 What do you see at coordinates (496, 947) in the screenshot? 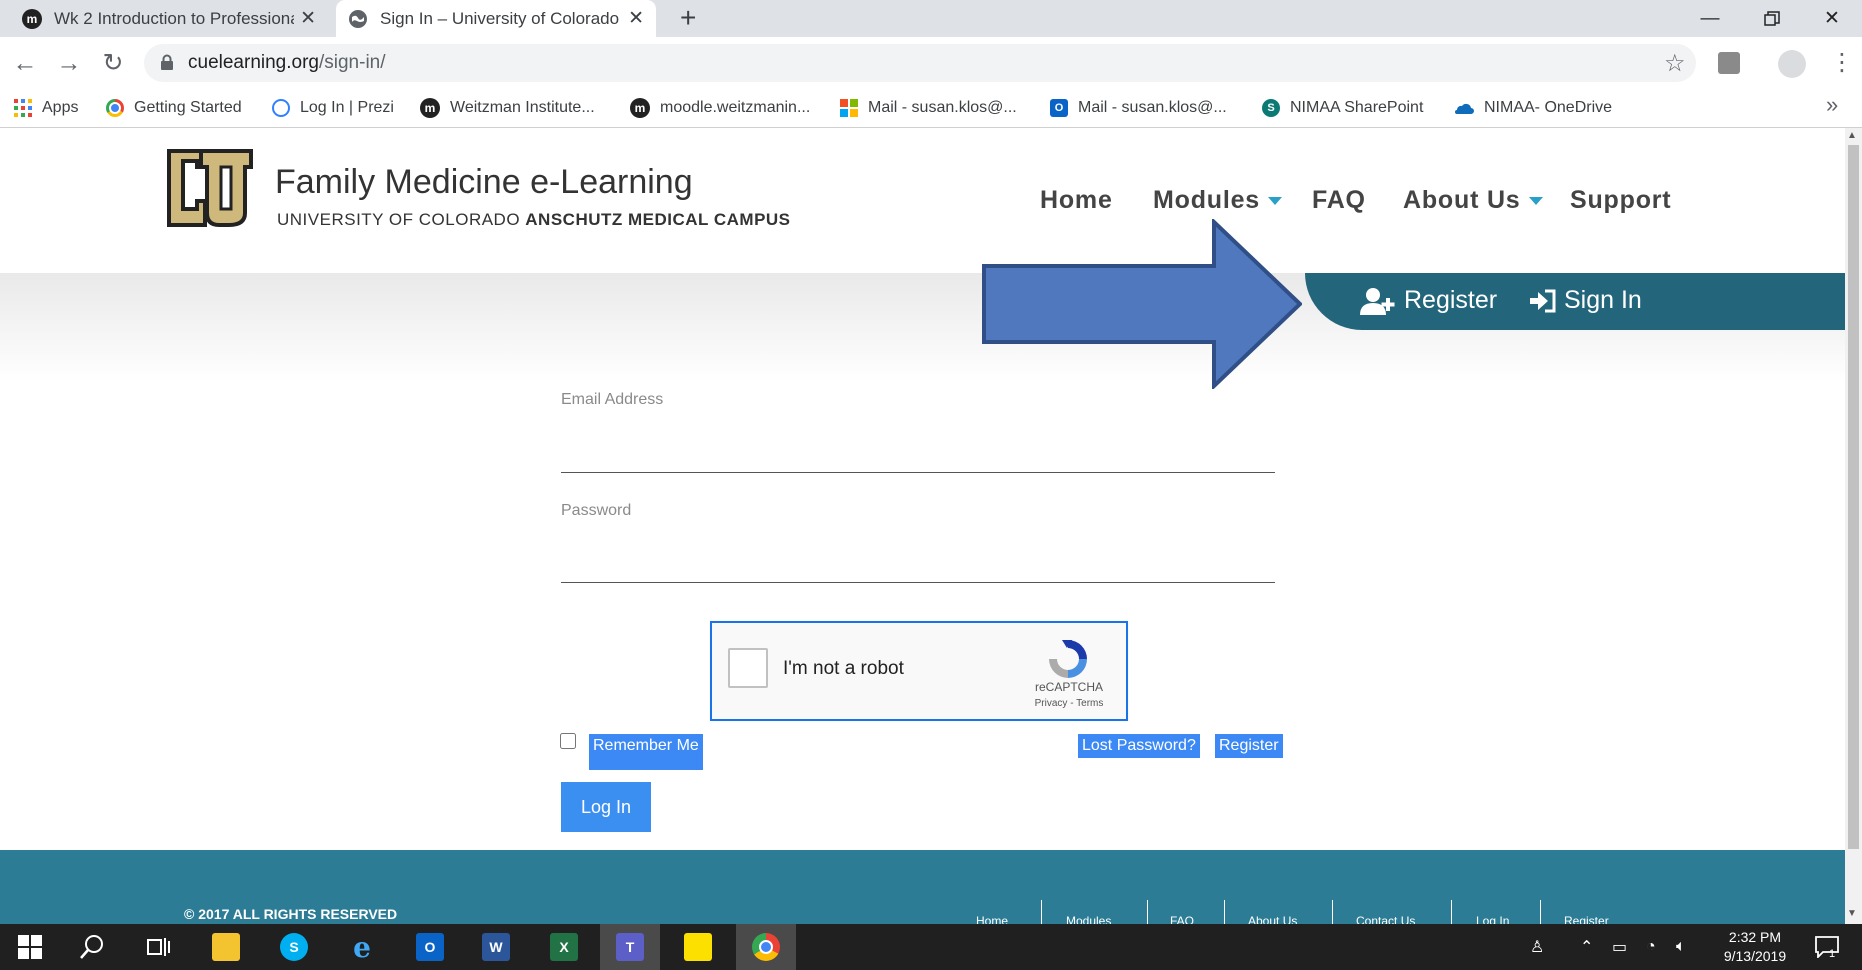
I see `word-app-icon: W` at bounding box center [496, 947].